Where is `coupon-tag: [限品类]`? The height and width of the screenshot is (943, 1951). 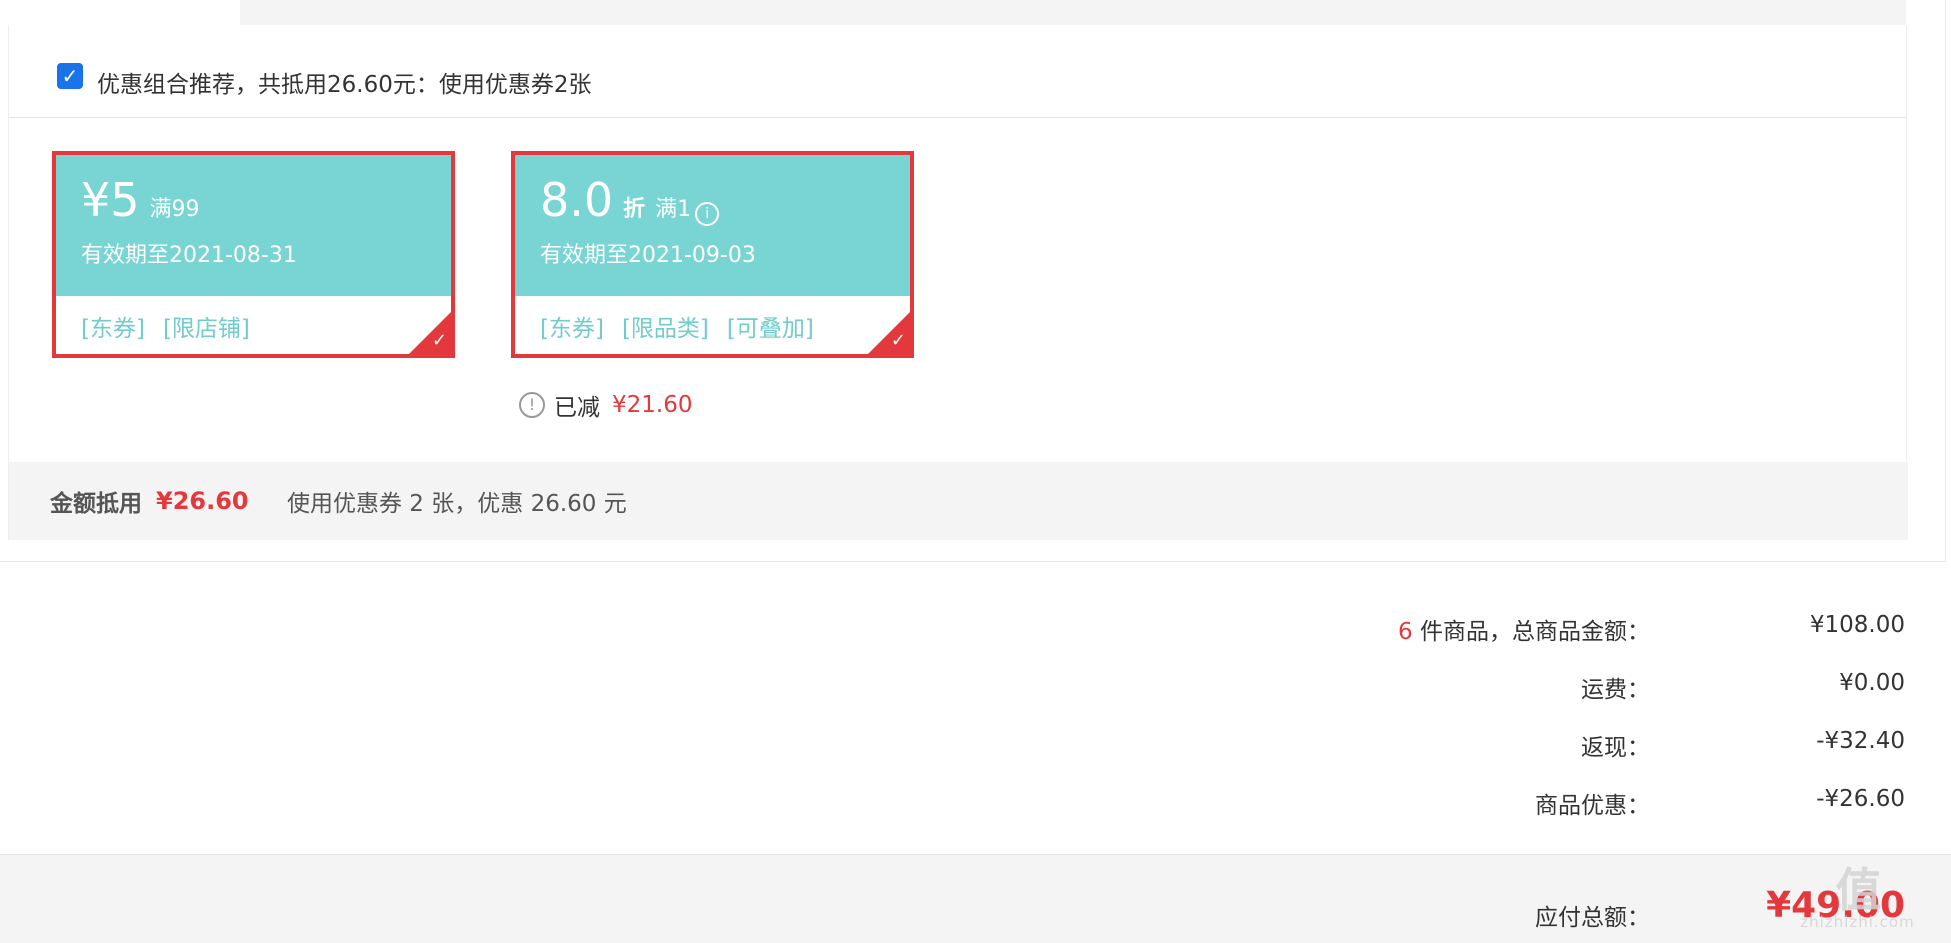 coupon-tag: [限品类] is located at coordinates (665, 329).